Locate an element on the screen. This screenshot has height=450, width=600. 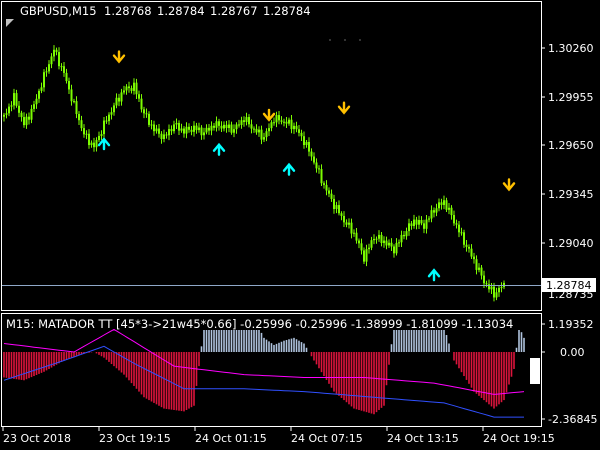
ohlc-low: 1.28767 is located at coordinates (234, 11).